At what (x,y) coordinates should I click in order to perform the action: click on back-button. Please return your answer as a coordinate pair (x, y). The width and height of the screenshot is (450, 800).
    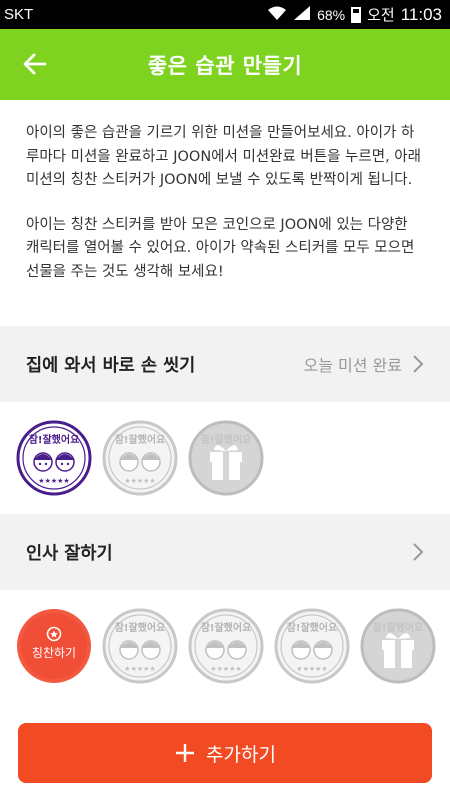
    Looking at the image, I should click on (35, 64).